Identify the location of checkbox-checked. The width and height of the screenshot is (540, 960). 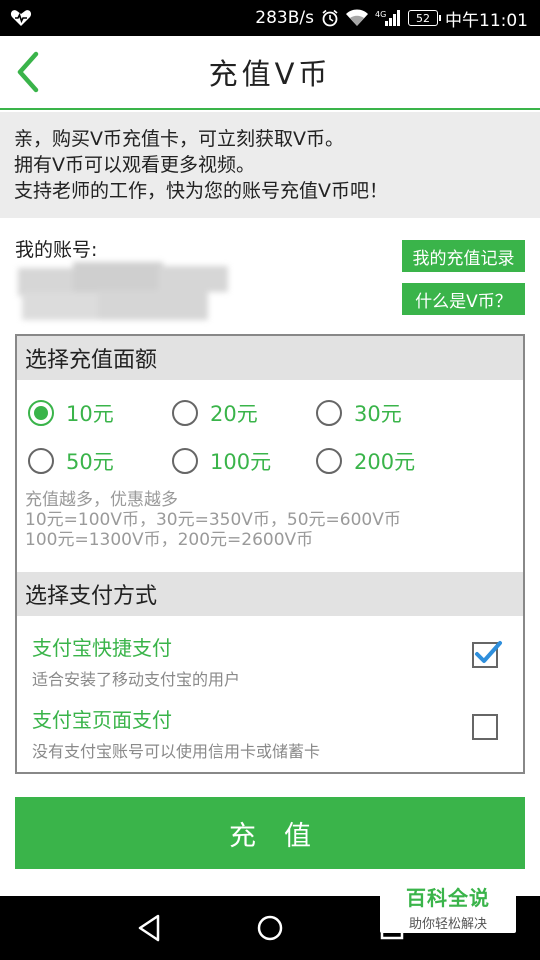
(487, 654).